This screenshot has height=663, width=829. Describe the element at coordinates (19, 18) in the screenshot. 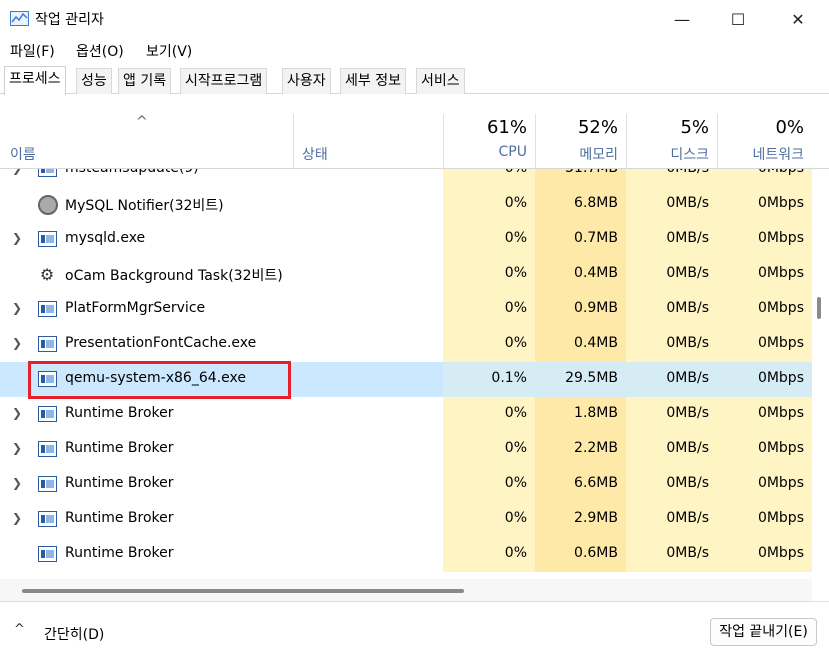

I see `task-manager-icon` at that location.